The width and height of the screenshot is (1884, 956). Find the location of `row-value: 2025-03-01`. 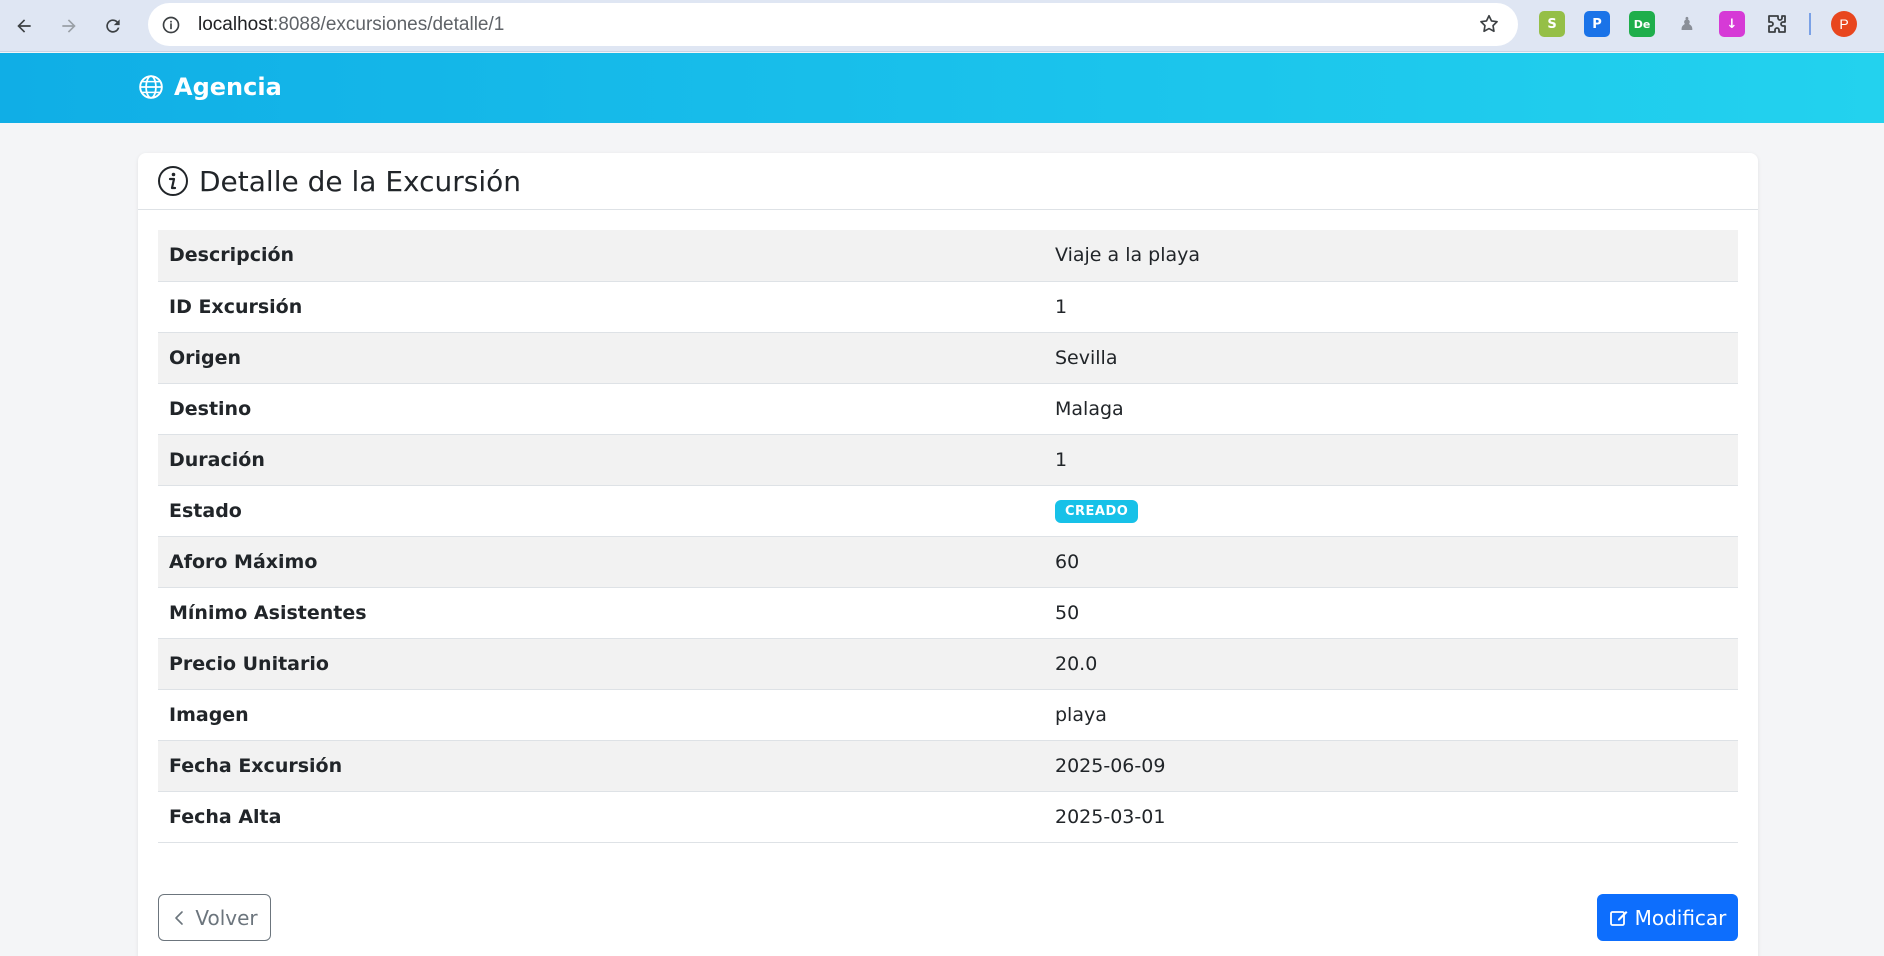

row-value: 2025-03-01 is located at coordinates (1110, 816).